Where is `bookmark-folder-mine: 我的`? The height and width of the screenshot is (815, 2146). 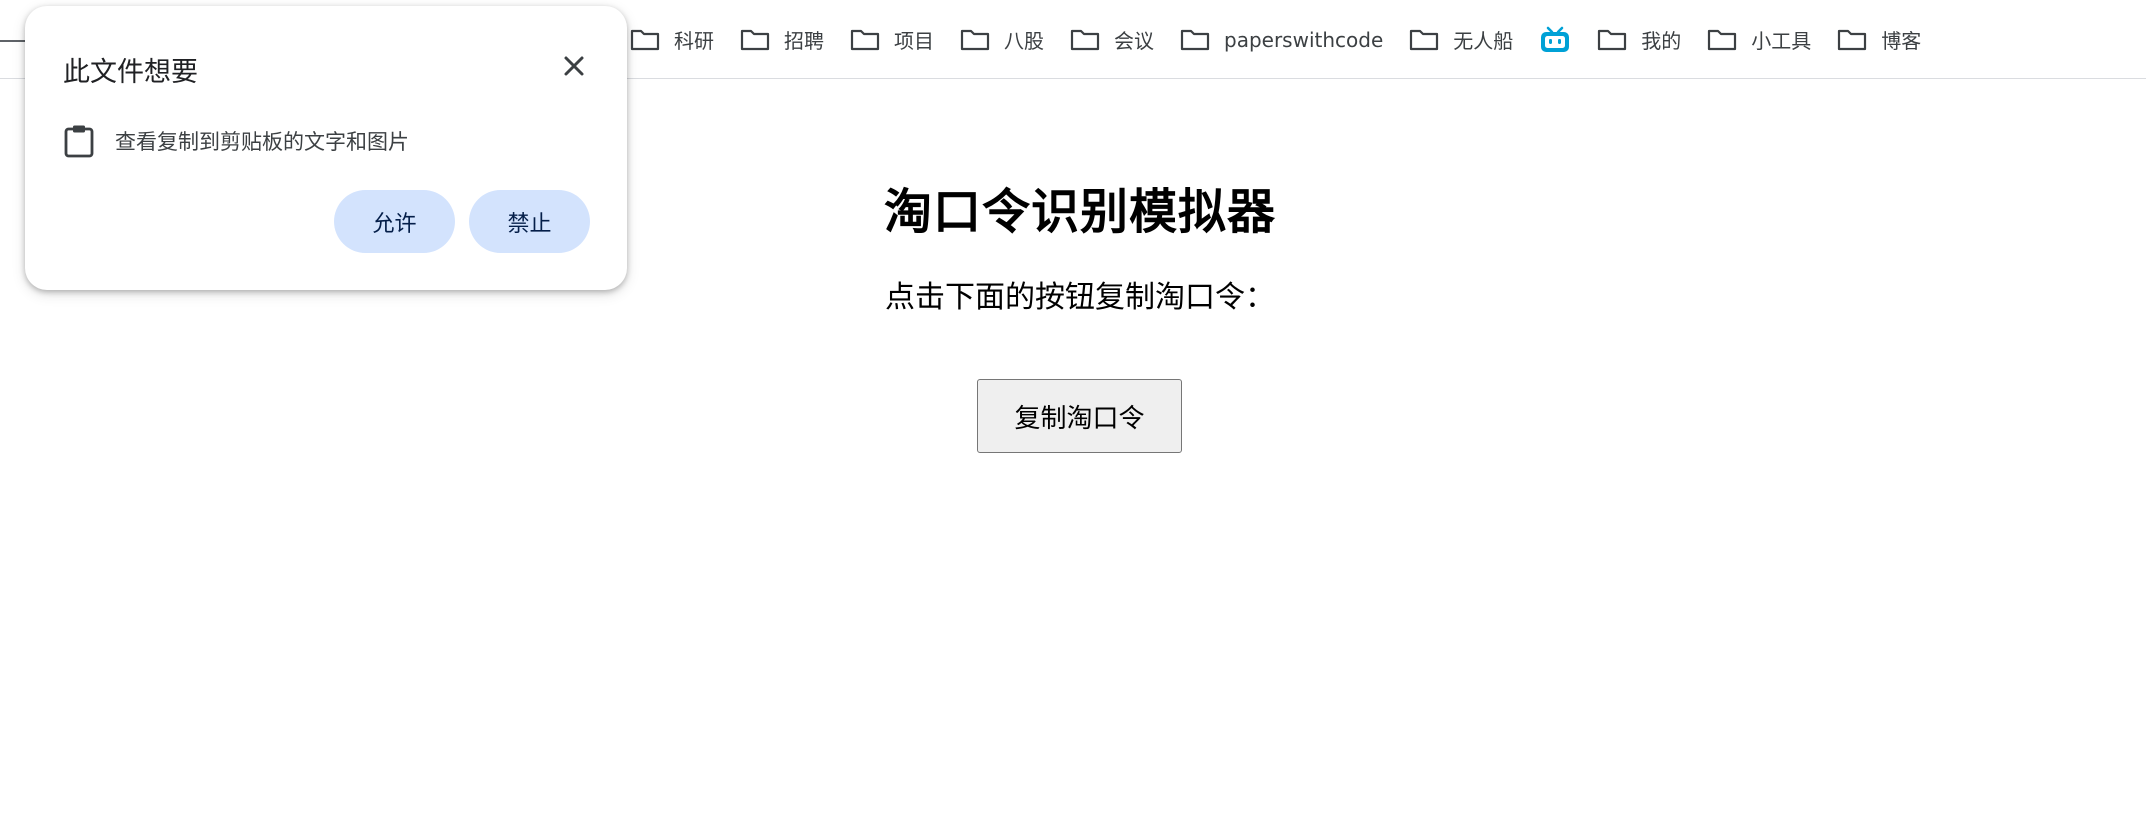 bookmark-folder-mine: 我的 is located at coordinates (1643, 40).